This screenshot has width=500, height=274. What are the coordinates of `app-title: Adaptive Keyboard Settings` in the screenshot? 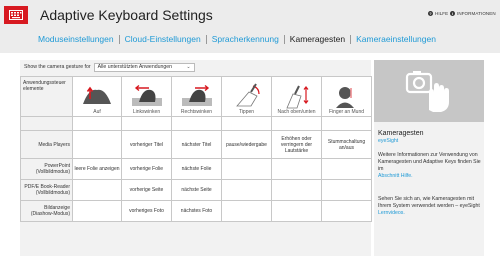 It's located at (126, 15).